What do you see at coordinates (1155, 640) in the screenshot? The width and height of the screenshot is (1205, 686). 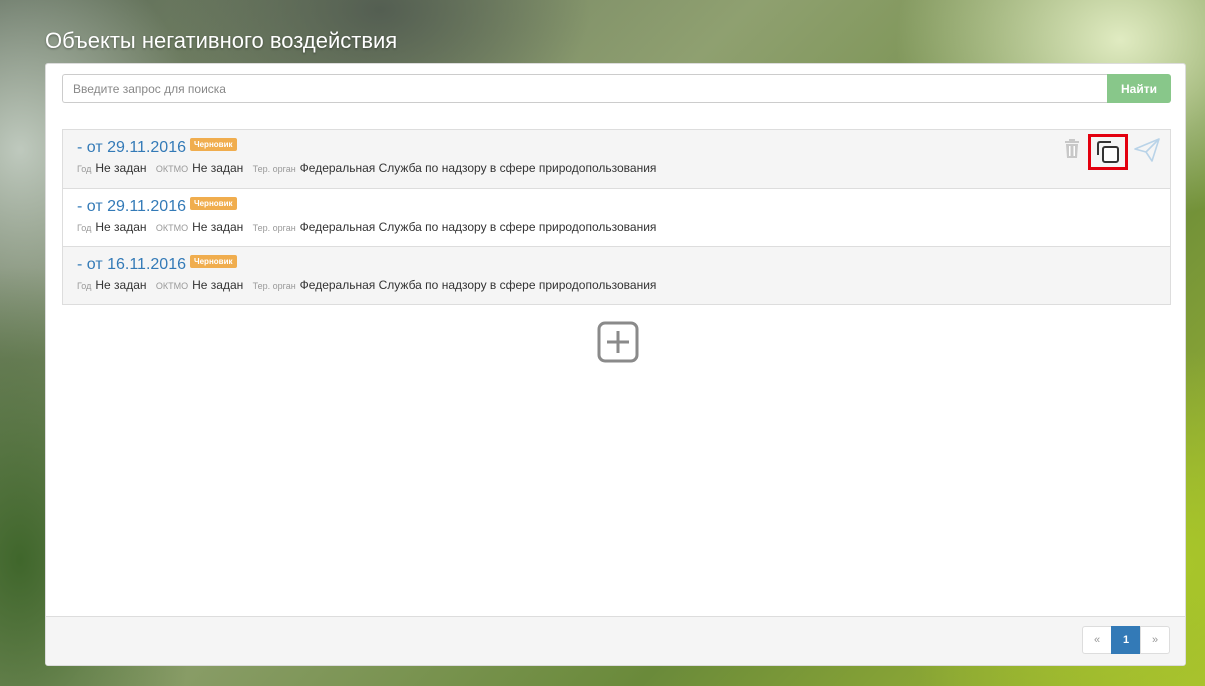 I see `pagination-next: »` at bounding box center [1155, 640].